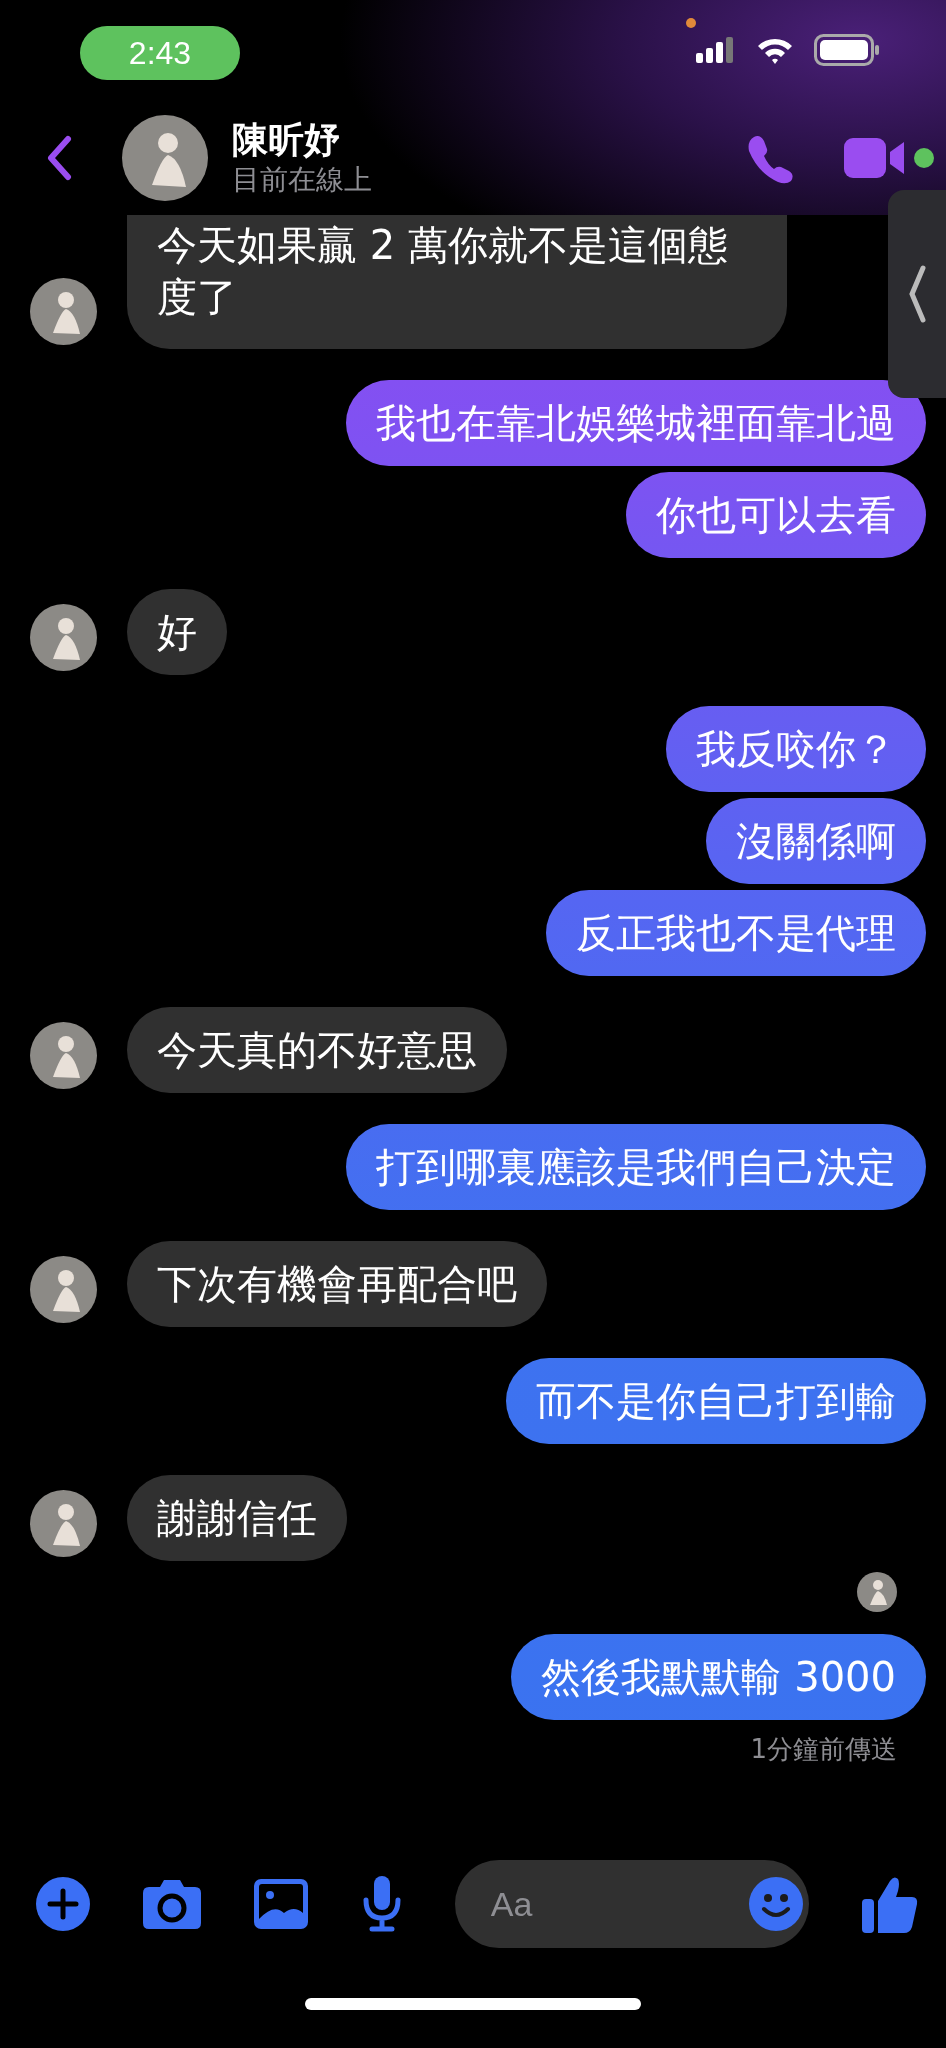 This screenshot has height=2048, width=946. I want to click on message-bubble: 沒關係啊, so click(816, 841).